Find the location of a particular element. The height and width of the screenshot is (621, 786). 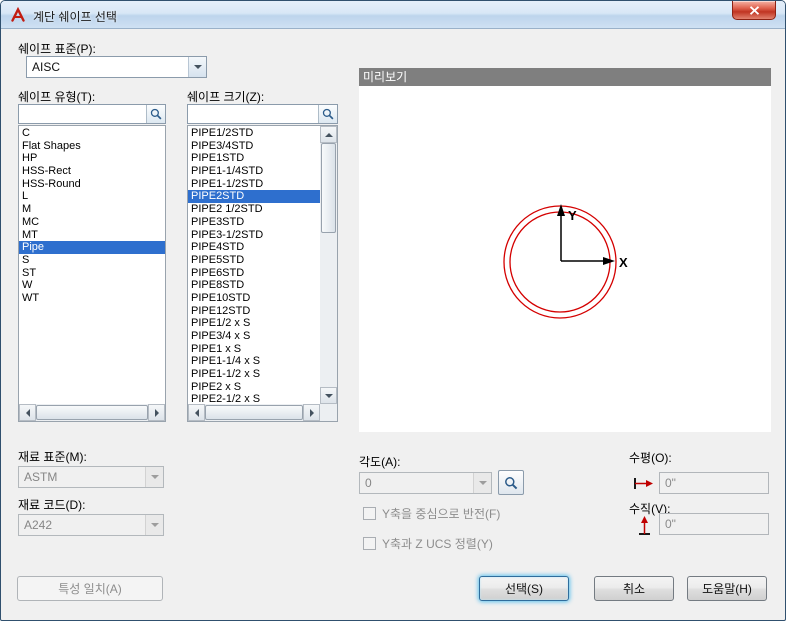

axis-y-label: Y is located at coordinates (572, 215).